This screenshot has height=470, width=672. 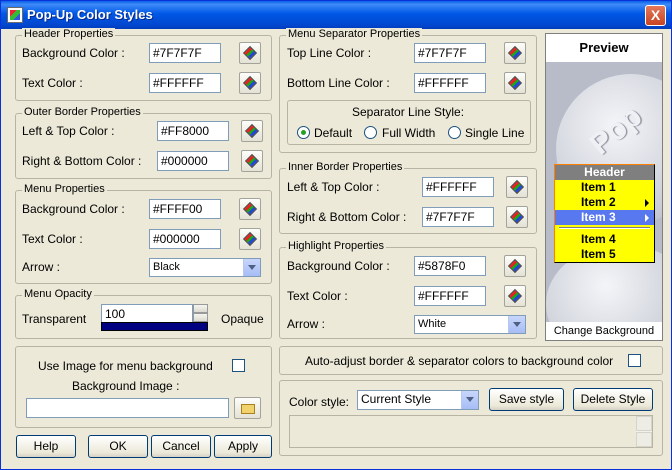 I want to click on color-style-value: Current Style, so click(x=396, y=399).